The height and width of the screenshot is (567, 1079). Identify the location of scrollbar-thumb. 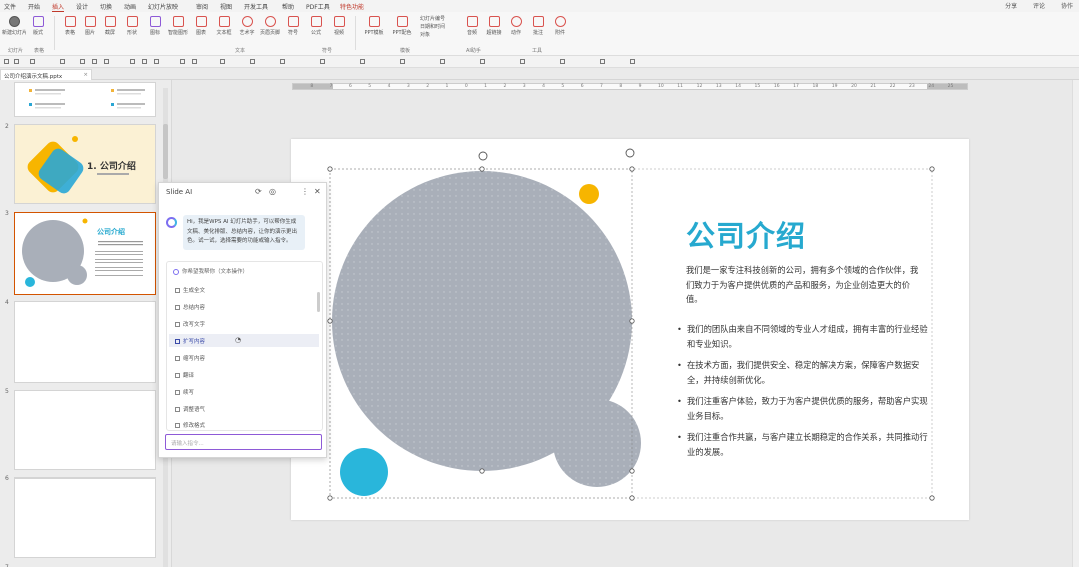
(165, 151).